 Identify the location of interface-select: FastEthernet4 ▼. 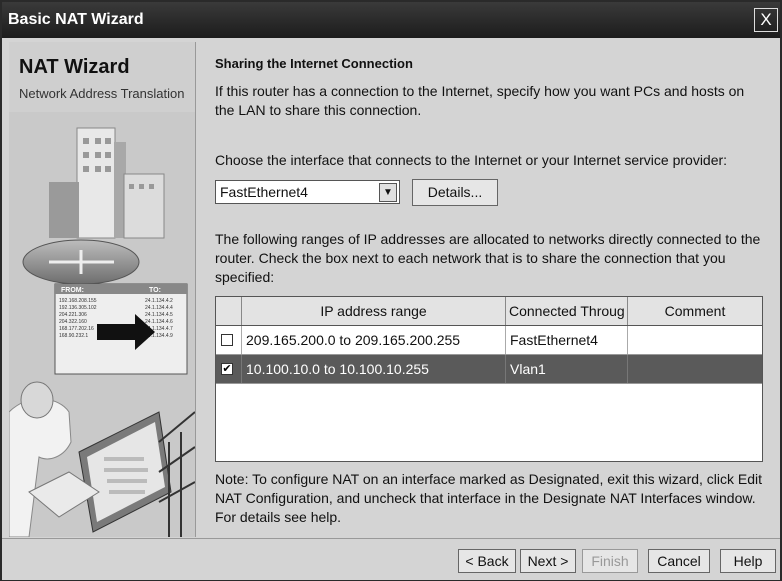
(307, 192).